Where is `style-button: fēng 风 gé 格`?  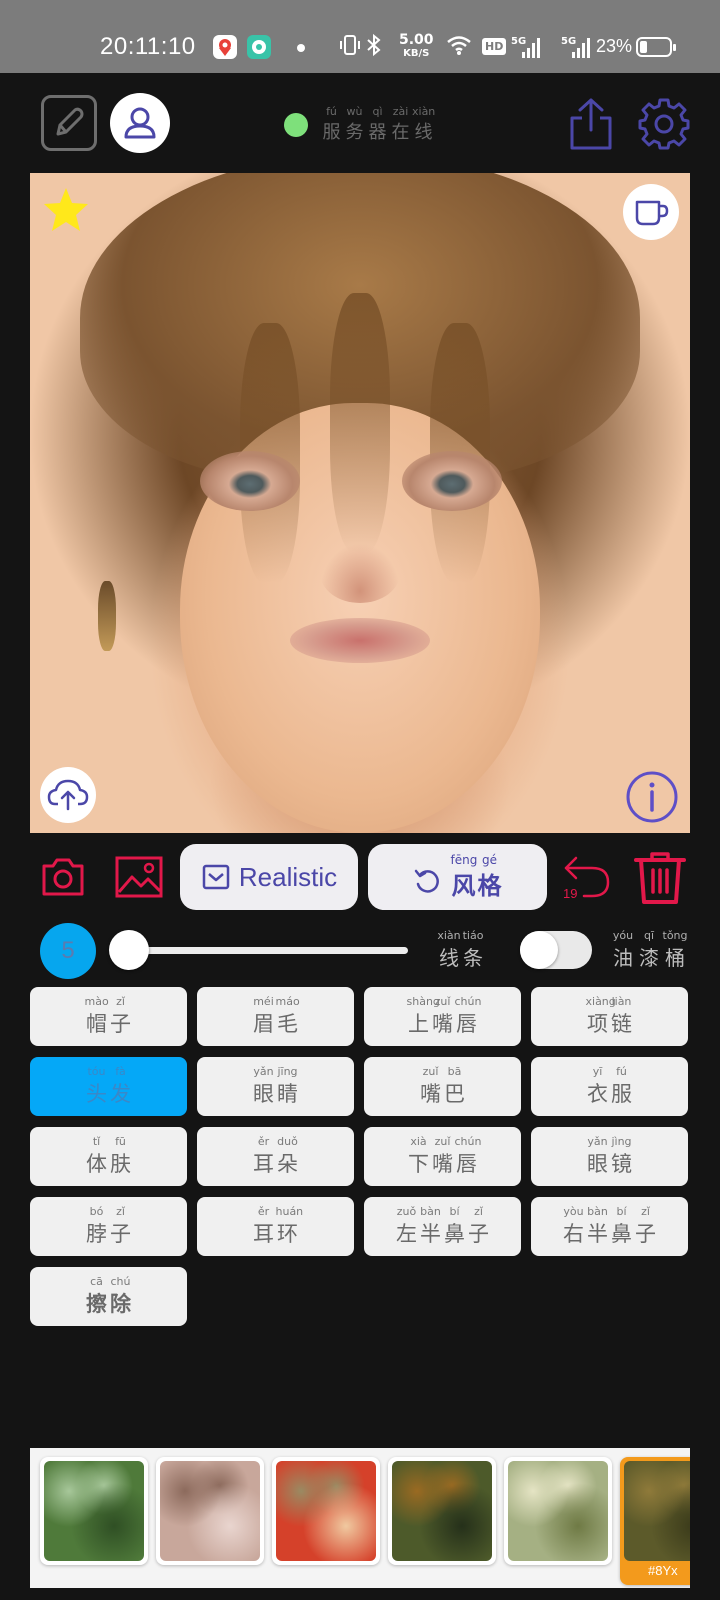
style-button: fēng 风 gé 格 is located at coordinates (457, 877).